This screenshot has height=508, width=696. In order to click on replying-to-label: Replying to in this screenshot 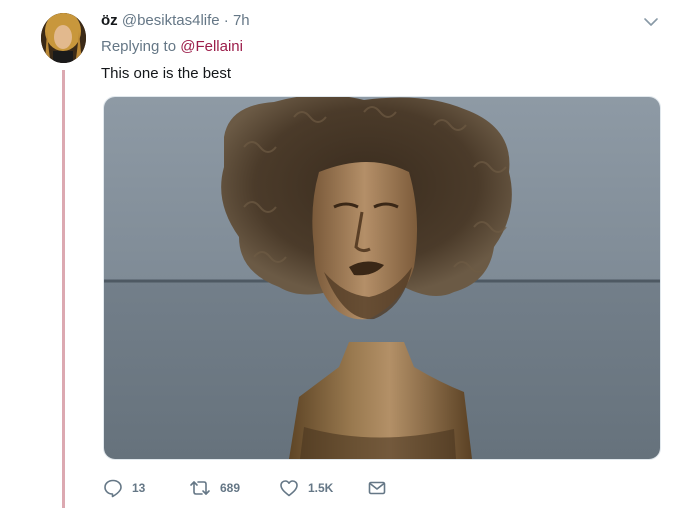, I will do `click(139, 46)`.